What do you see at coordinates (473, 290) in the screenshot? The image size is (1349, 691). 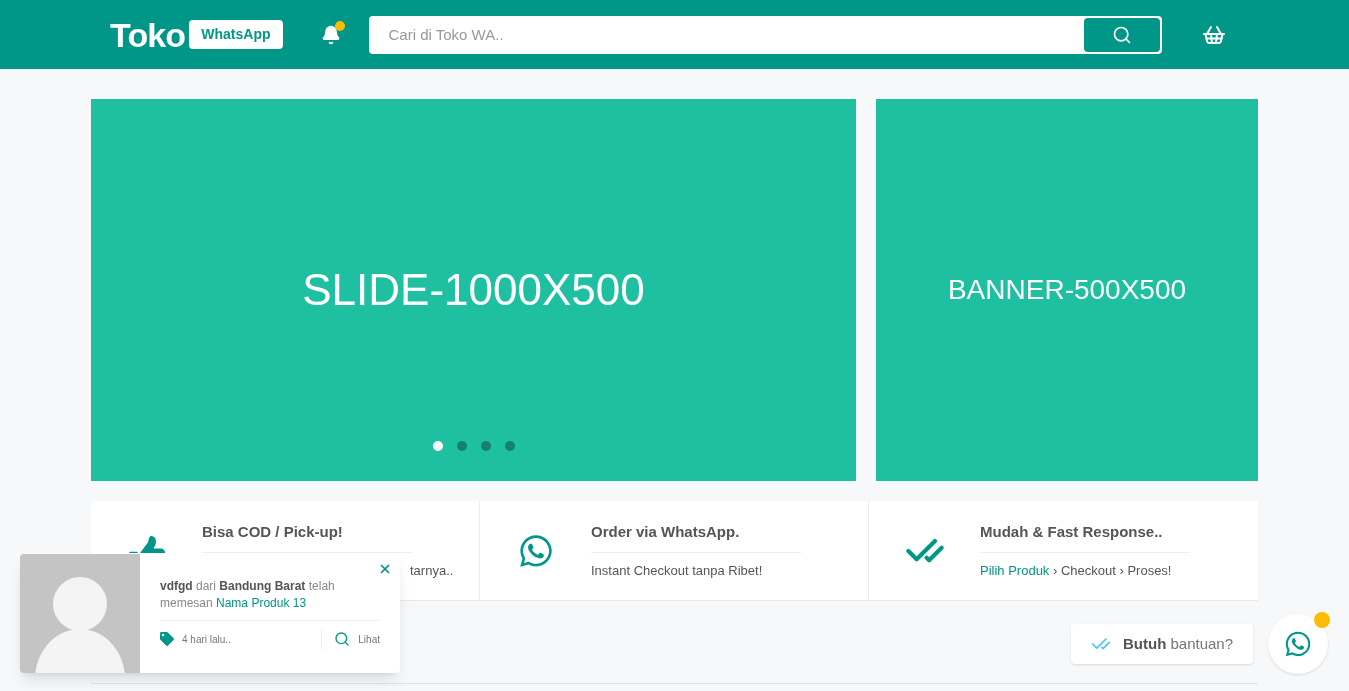 I see `slide-title: SLIDE-1000X500` at bounding box center [473, 290].